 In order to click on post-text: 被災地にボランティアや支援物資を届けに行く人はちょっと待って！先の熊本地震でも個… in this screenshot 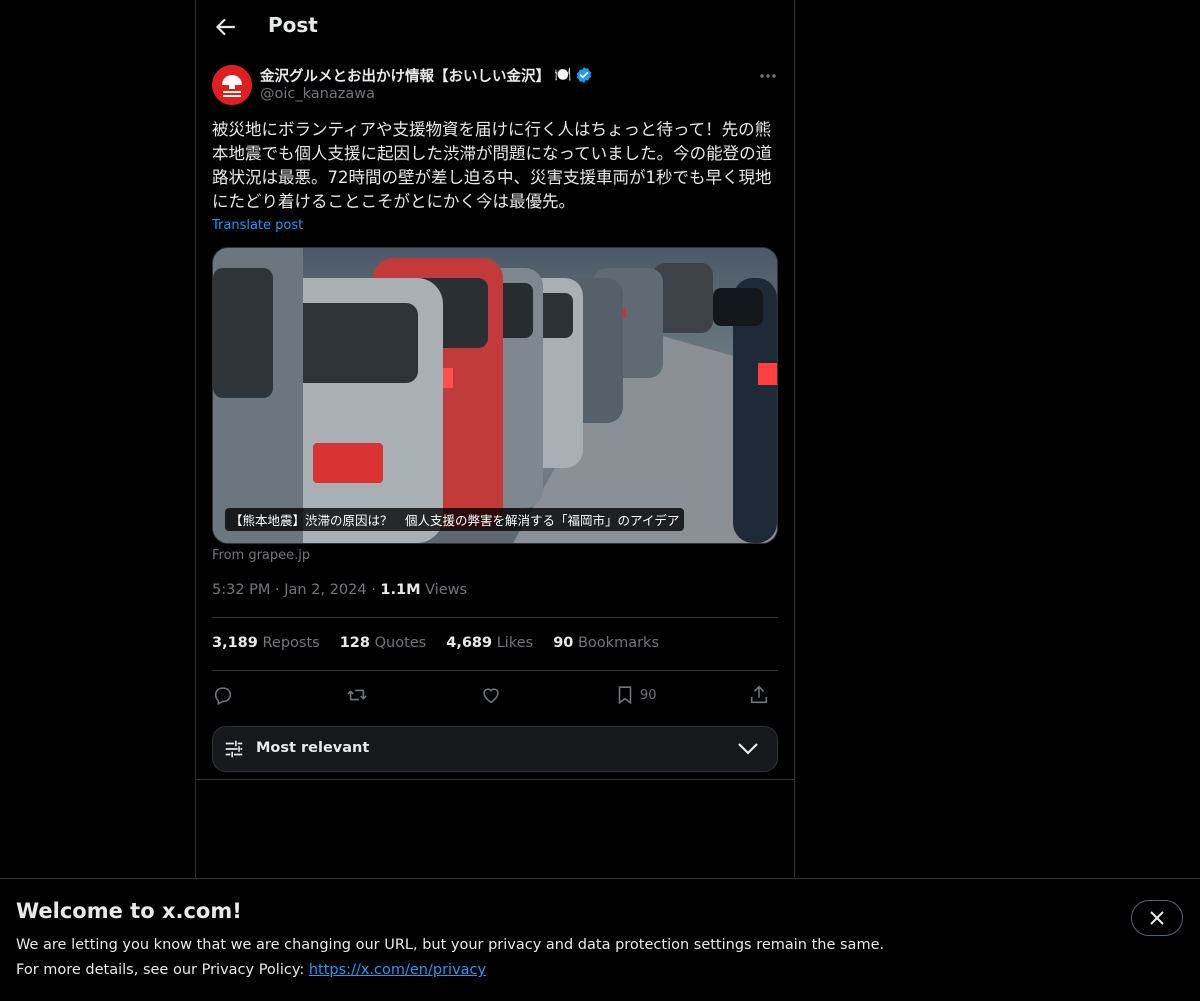, I will do `click(492, 165)`.